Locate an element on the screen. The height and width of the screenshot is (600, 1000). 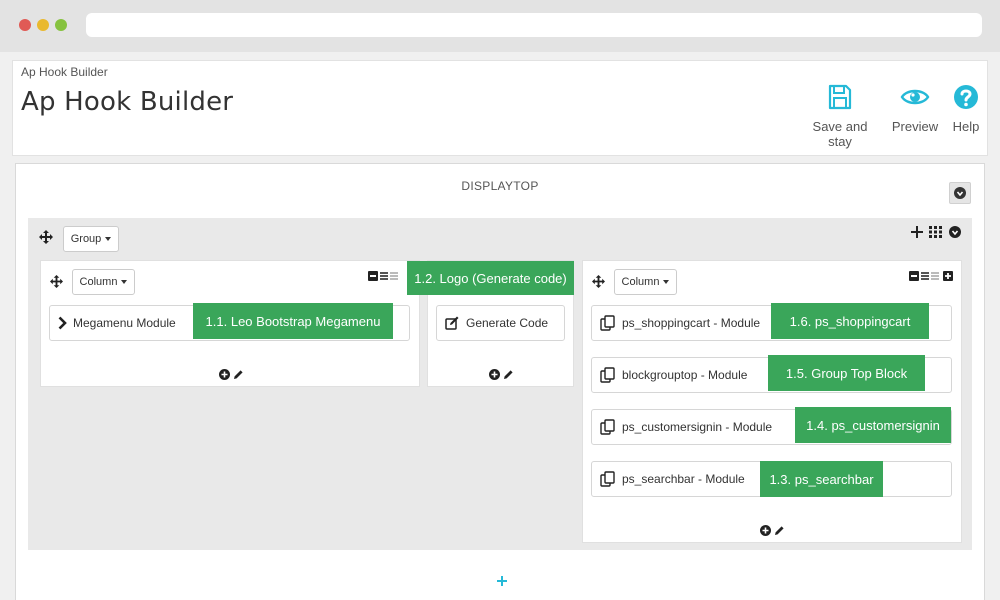
eye-icon is located at coordinates (915, 97).